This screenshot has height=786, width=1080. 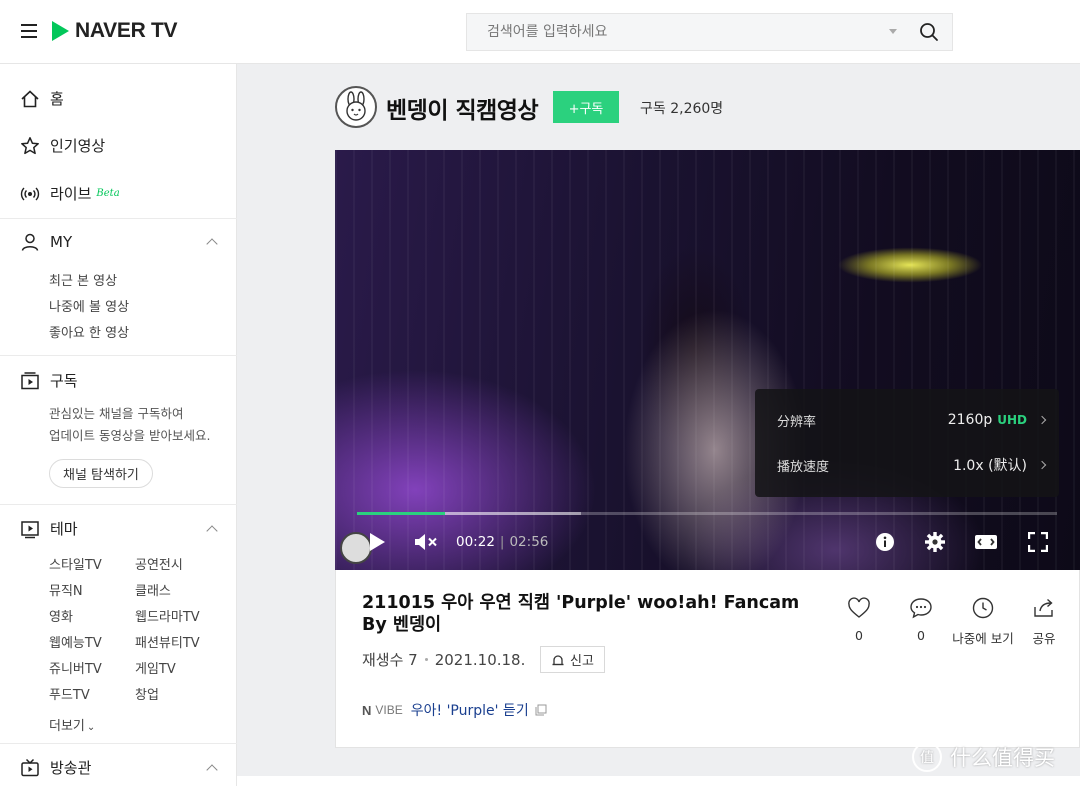 I want to click on theme-more-link: 더보기 ⌄, so click(x=72, y=724).